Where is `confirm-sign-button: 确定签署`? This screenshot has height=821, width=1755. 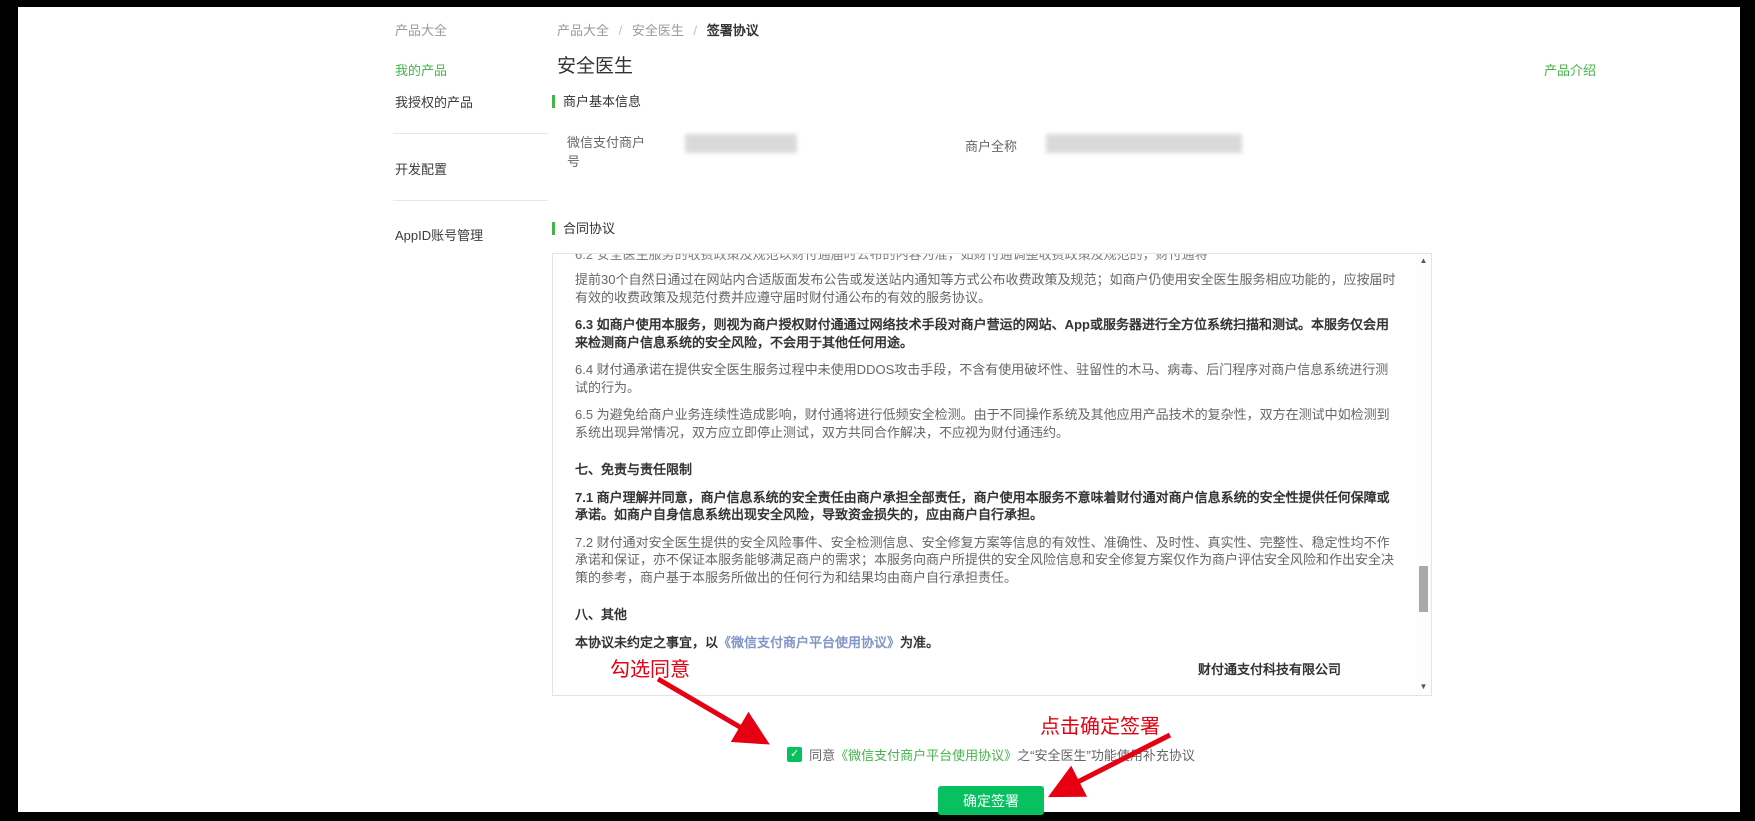
confirm-sign-button: 确定签署 is located at coordinates (991, 800).